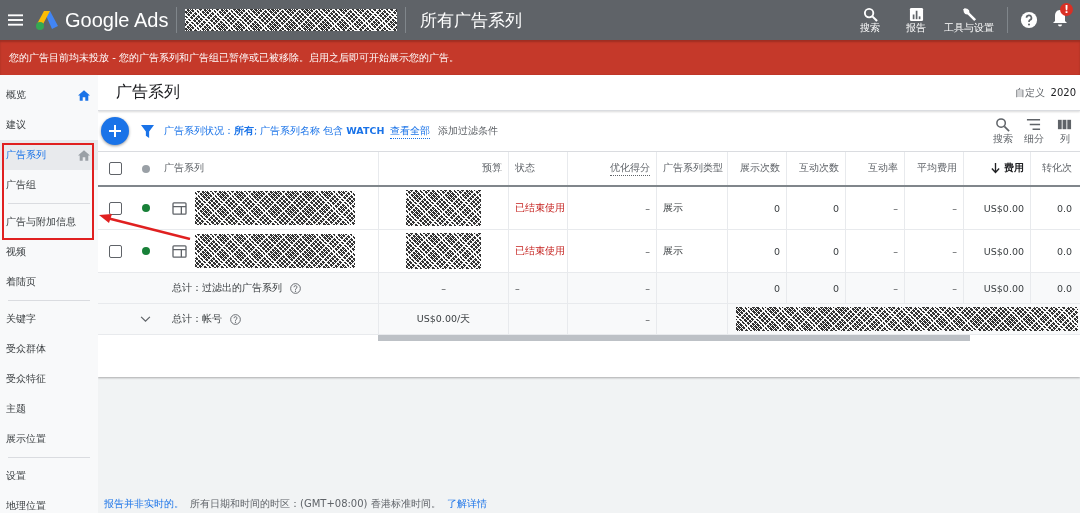 The width and height of the screenshot is (1080, 513). I want to click on sidebar-item: 建议, so click(49, 125).